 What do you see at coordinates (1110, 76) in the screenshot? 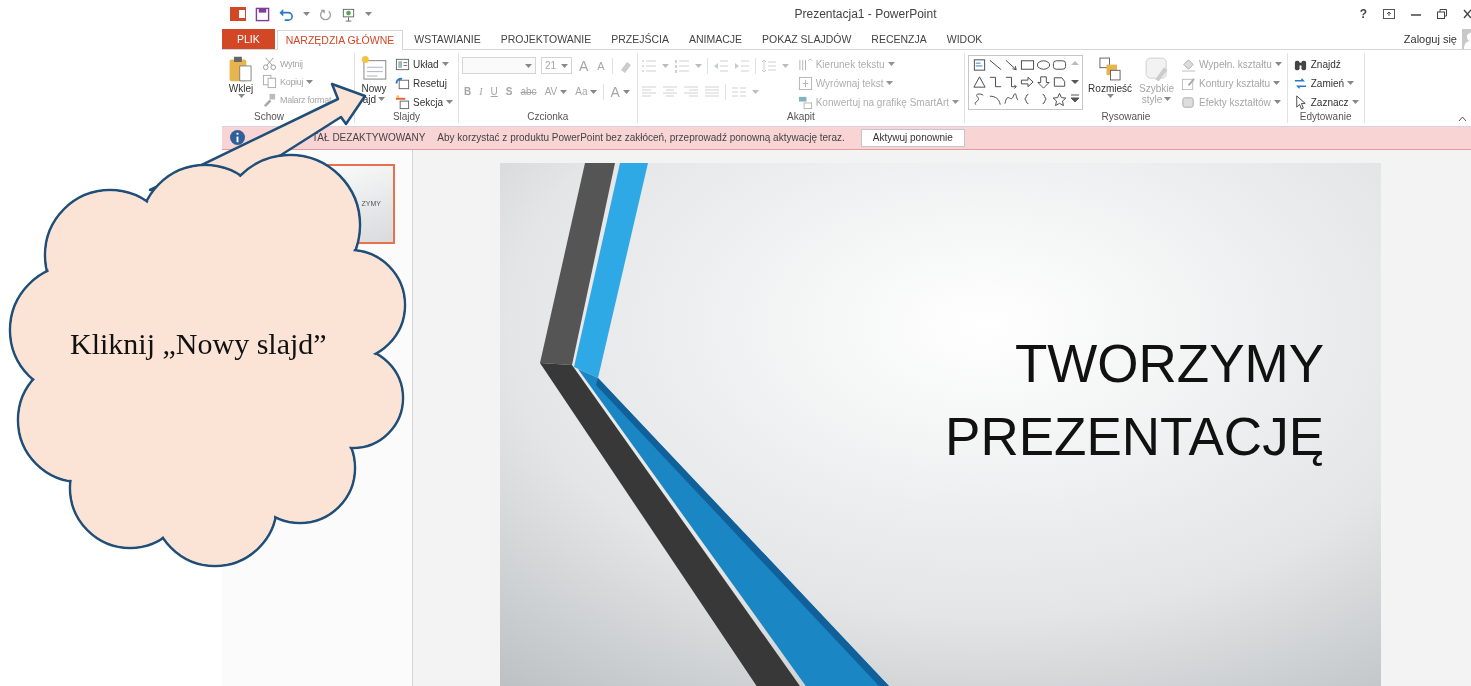
I see `ribbon-button: Rozmieść` at bounding box center [1110, 76].